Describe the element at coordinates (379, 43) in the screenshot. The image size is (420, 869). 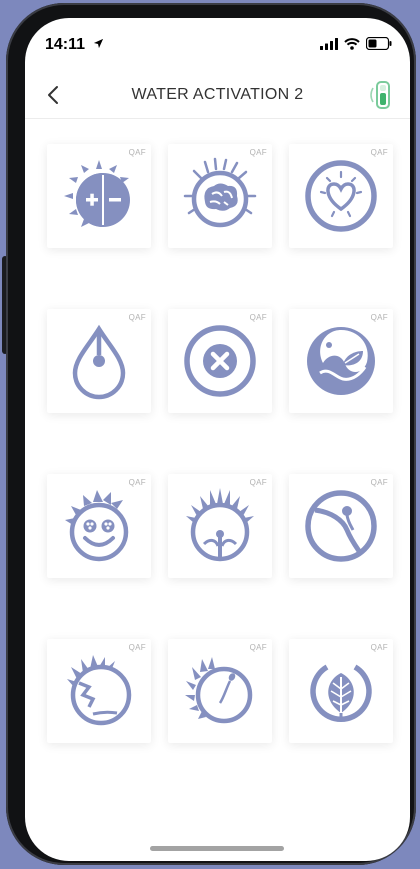
I see `battery-icon` at that location.